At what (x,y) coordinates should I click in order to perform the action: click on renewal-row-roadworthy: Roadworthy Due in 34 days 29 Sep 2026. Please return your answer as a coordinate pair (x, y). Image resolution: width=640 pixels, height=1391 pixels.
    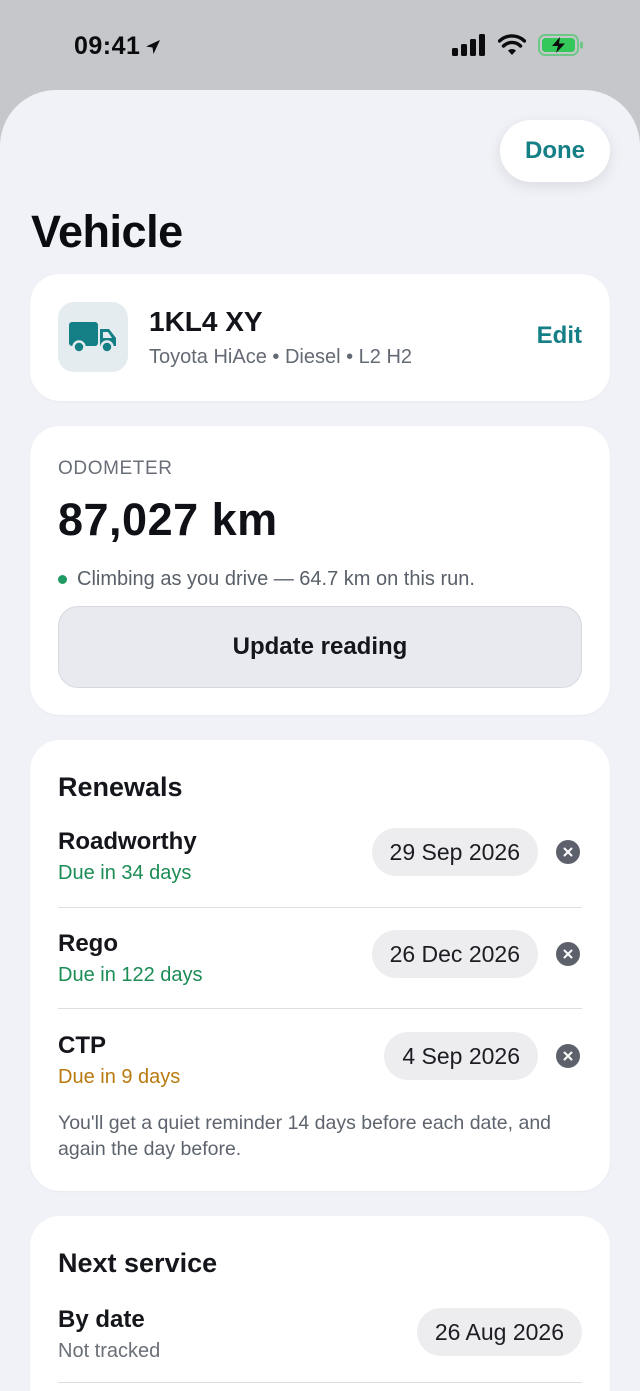
    Looking at the image, I should click on (320, 879).